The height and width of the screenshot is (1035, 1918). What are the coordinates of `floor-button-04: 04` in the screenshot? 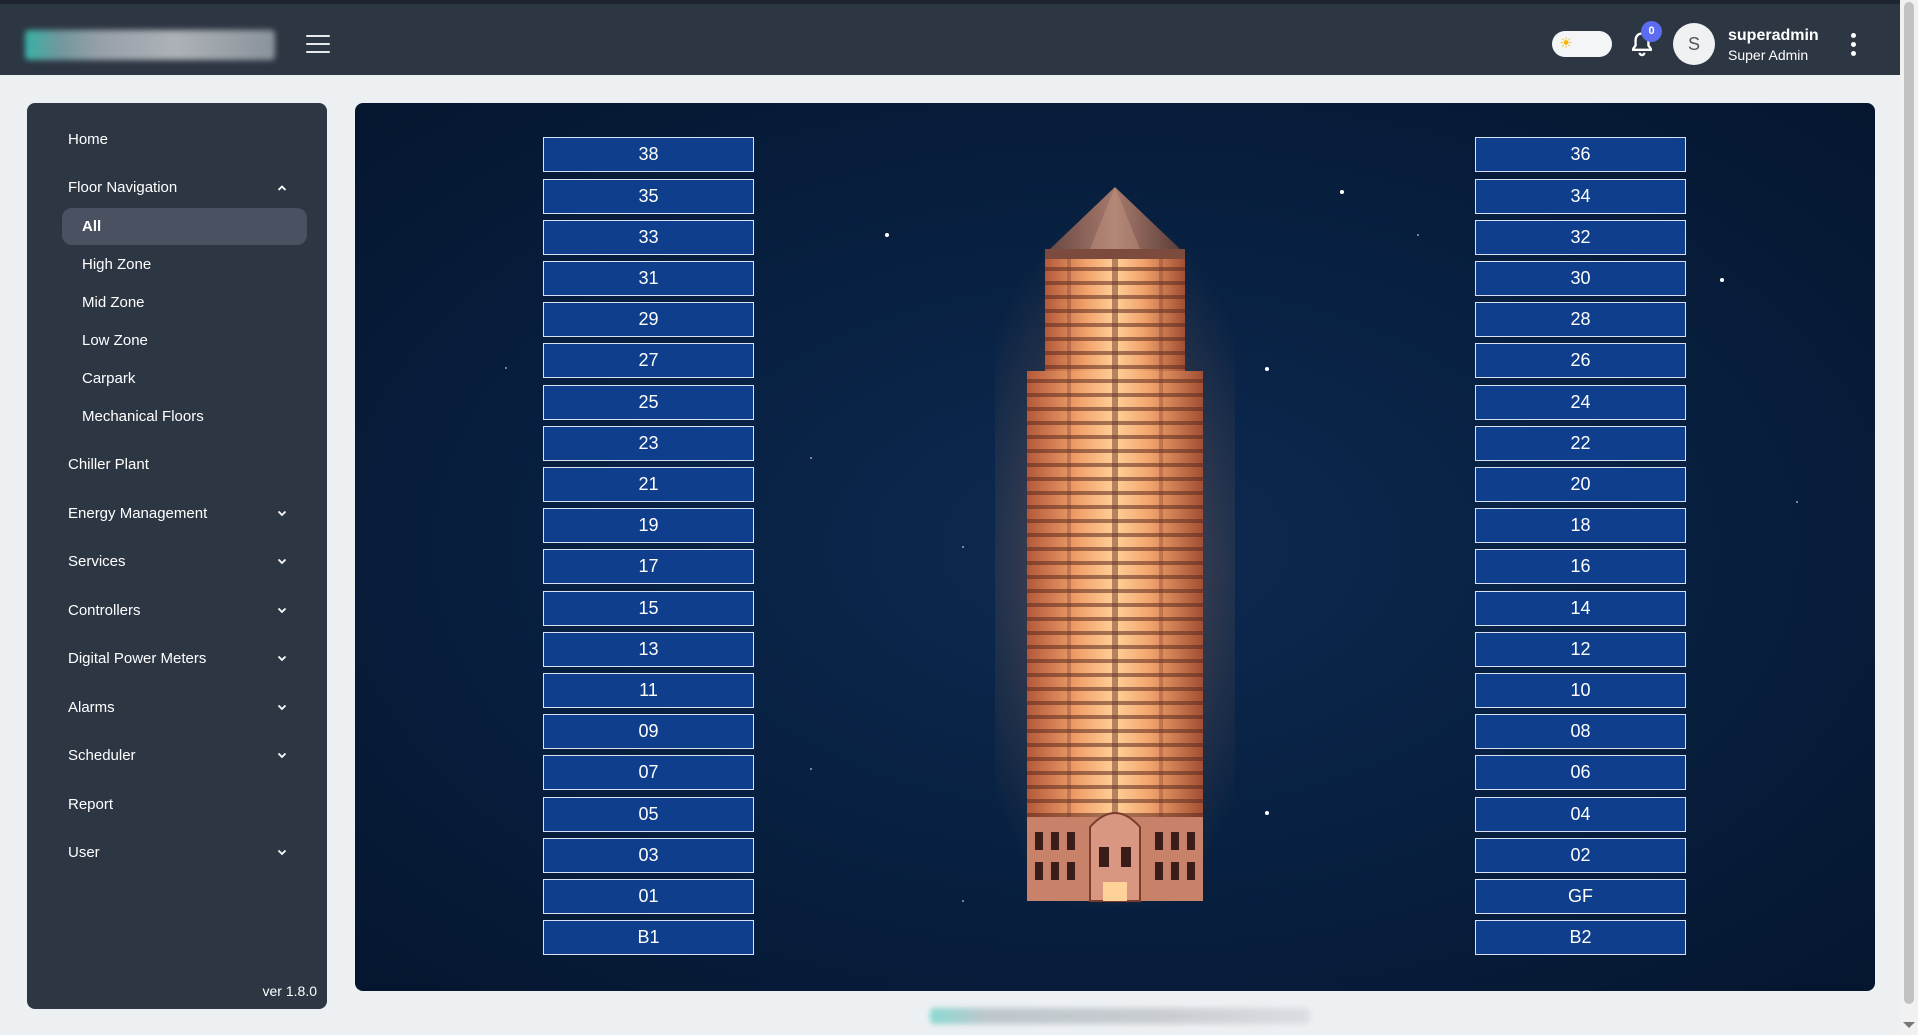 It's located at (1580, 814).